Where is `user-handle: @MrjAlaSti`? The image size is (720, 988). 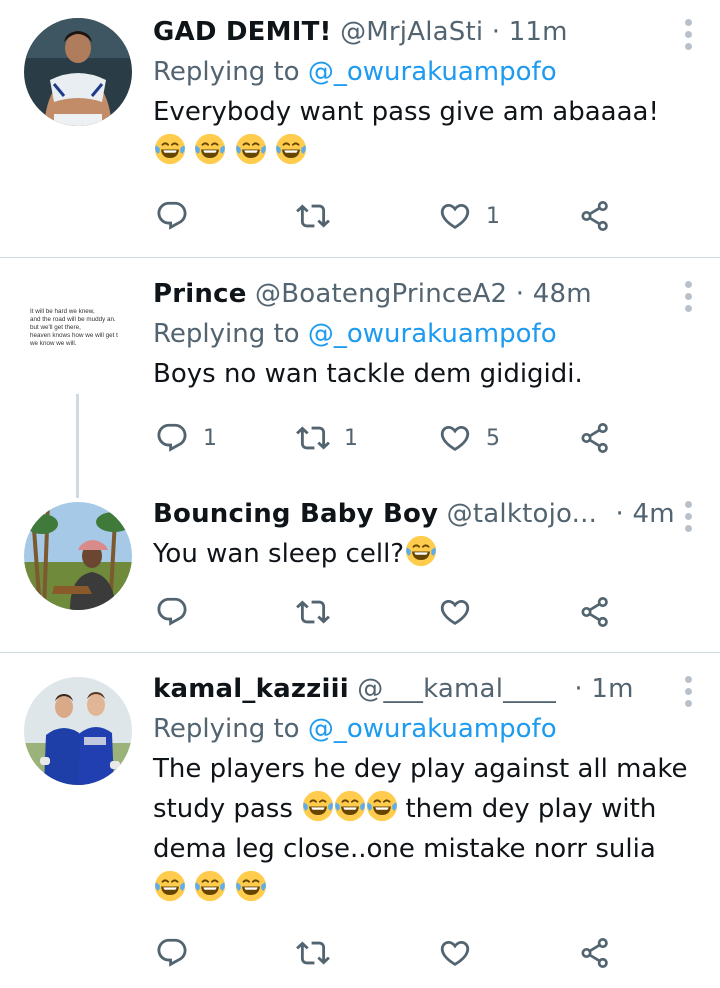 user-handle: @MrjAlaSti is located at coordinates (411, 32).